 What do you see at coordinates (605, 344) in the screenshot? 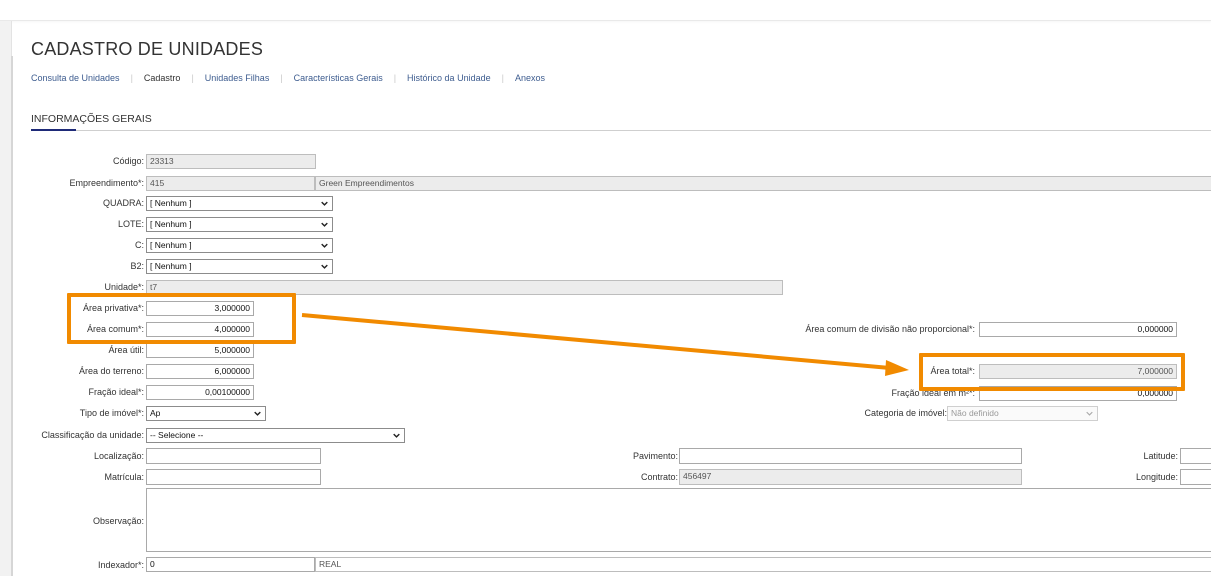
I see `arrow-right-icon` at bounding box center [605, 344].